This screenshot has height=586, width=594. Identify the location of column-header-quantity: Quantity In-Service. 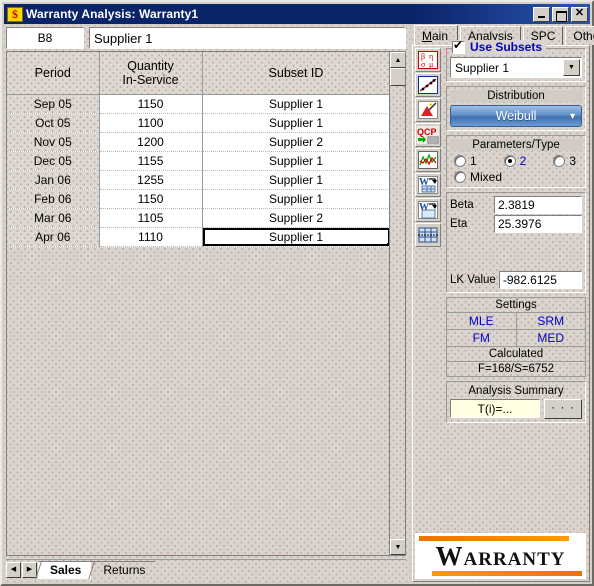
(151, 73).